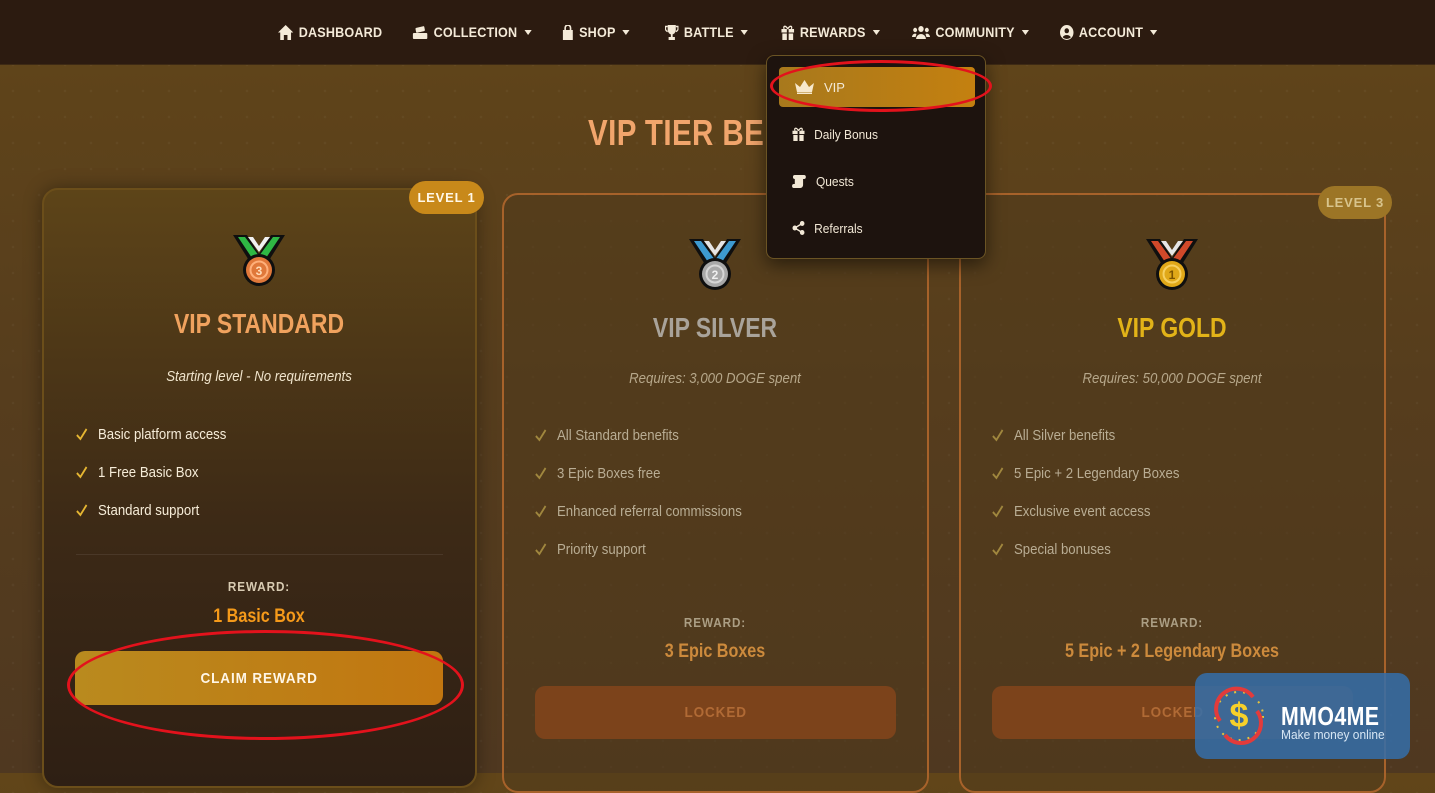  What do you see at coordinates (567, 32) in the screenshot?
I see `bag-icon` at bounding box center [567, 32].